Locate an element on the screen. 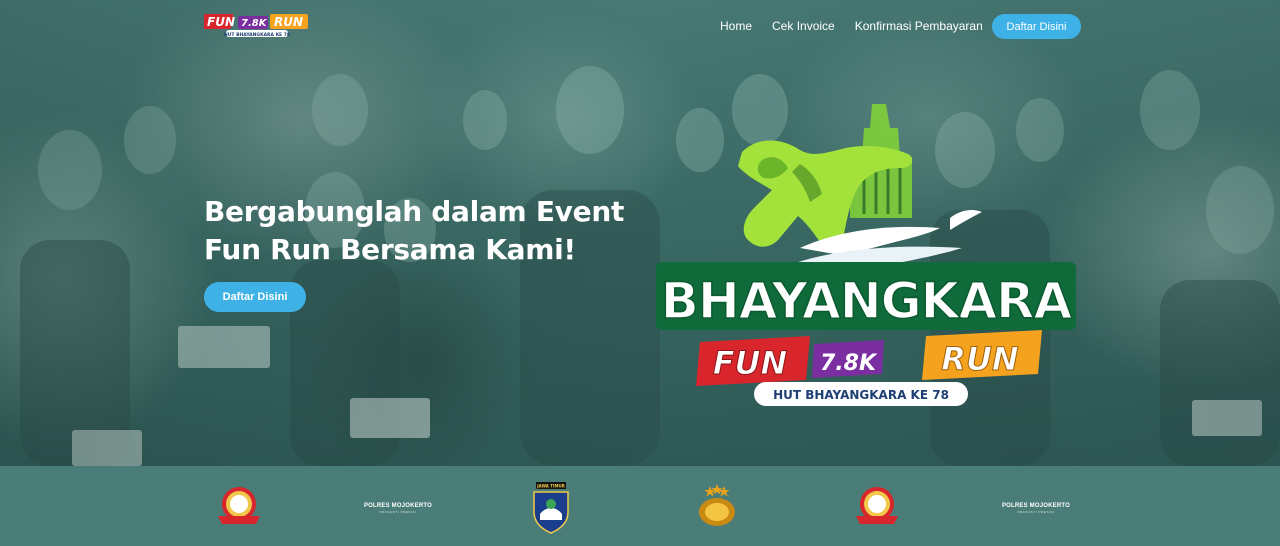 This screenshot has width=1280, height=546. polres-mojokerto-logo-2: POLRES MOJOKERTO PRASASTI PRESISI is located at coordinates (1036, 508).